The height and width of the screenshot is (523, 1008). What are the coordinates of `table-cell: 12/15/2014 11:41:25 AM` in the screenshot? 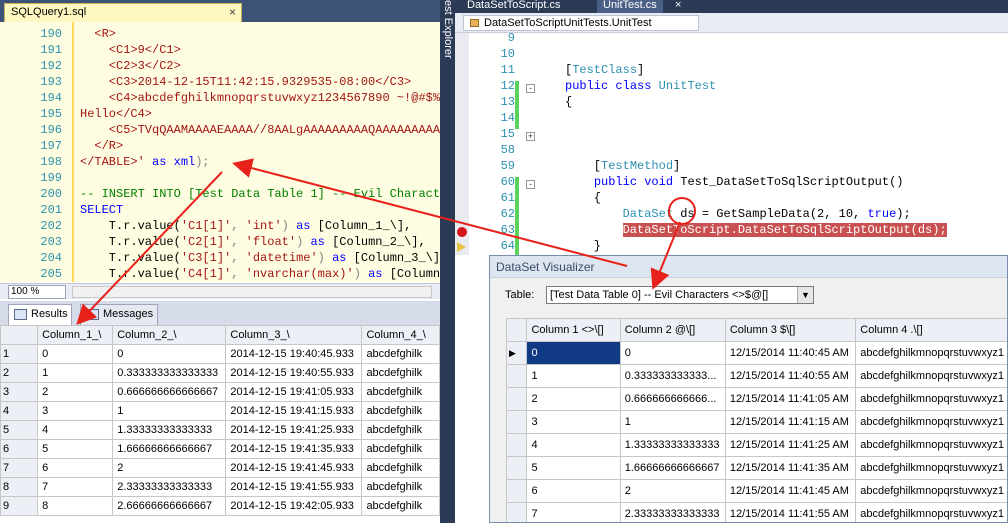 It's located at (790, 445).